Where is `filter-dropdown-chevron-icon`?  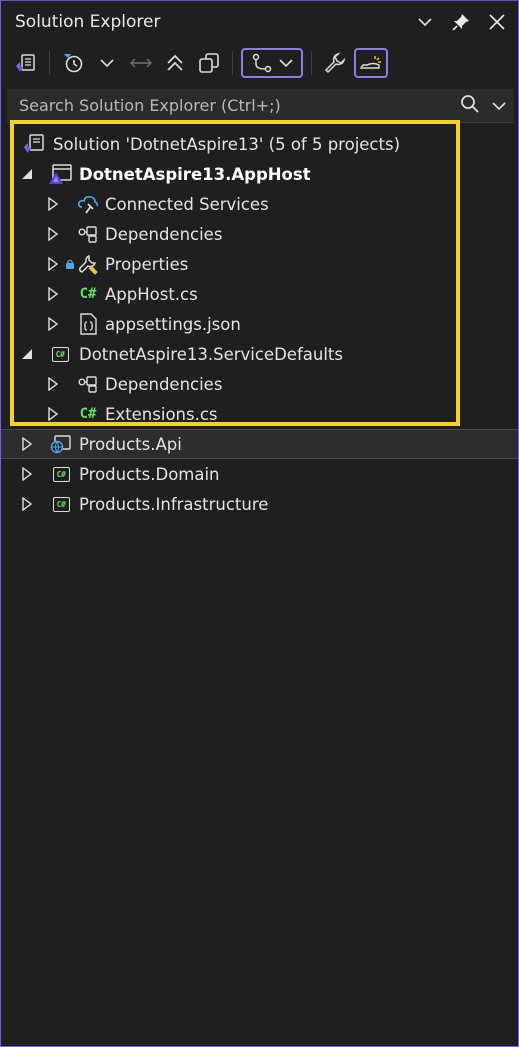 filter-dropdown-chevron-icon is located at coordinates (107, 63).